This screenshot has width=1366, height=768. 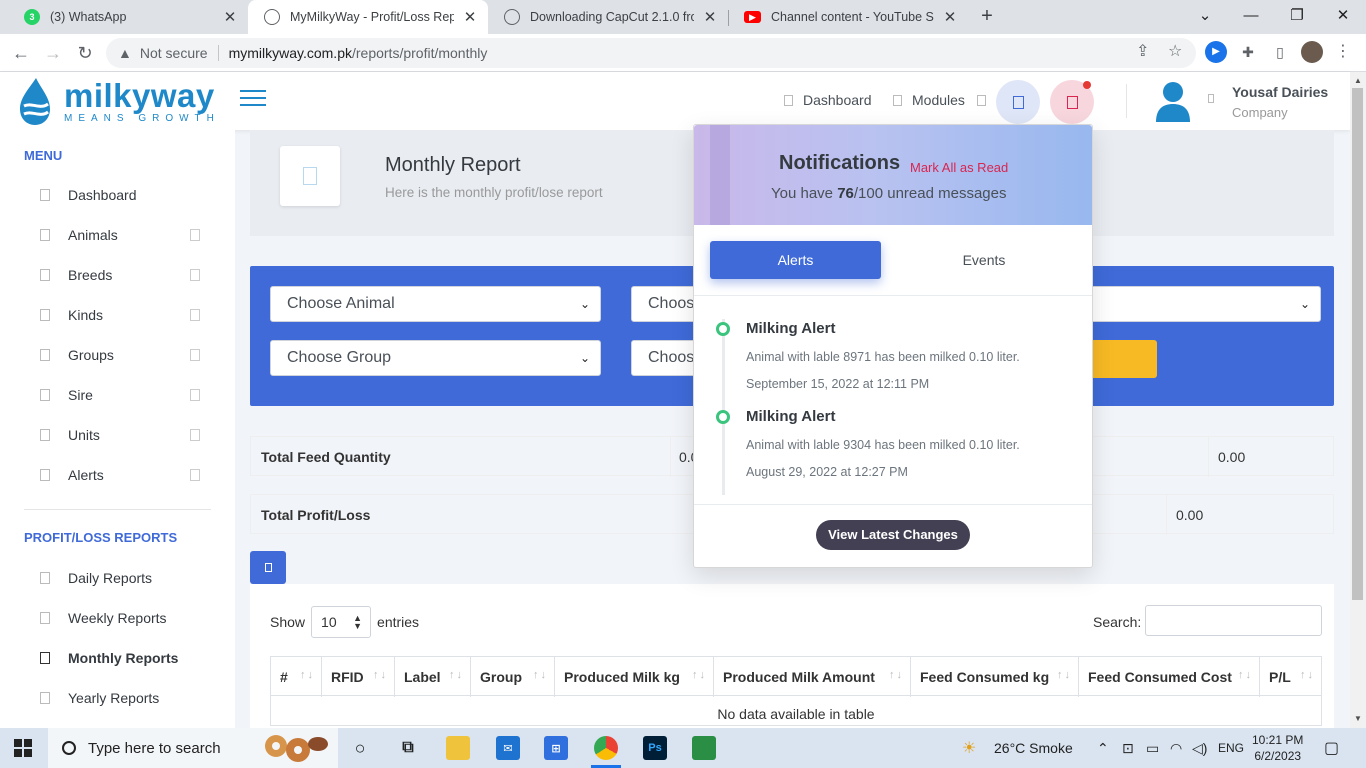 What do you see at coordinates (893, 535) in the screenshot?
I see `view-latest-changes-button: View Latest Changes` at bounding box center [893, 535].